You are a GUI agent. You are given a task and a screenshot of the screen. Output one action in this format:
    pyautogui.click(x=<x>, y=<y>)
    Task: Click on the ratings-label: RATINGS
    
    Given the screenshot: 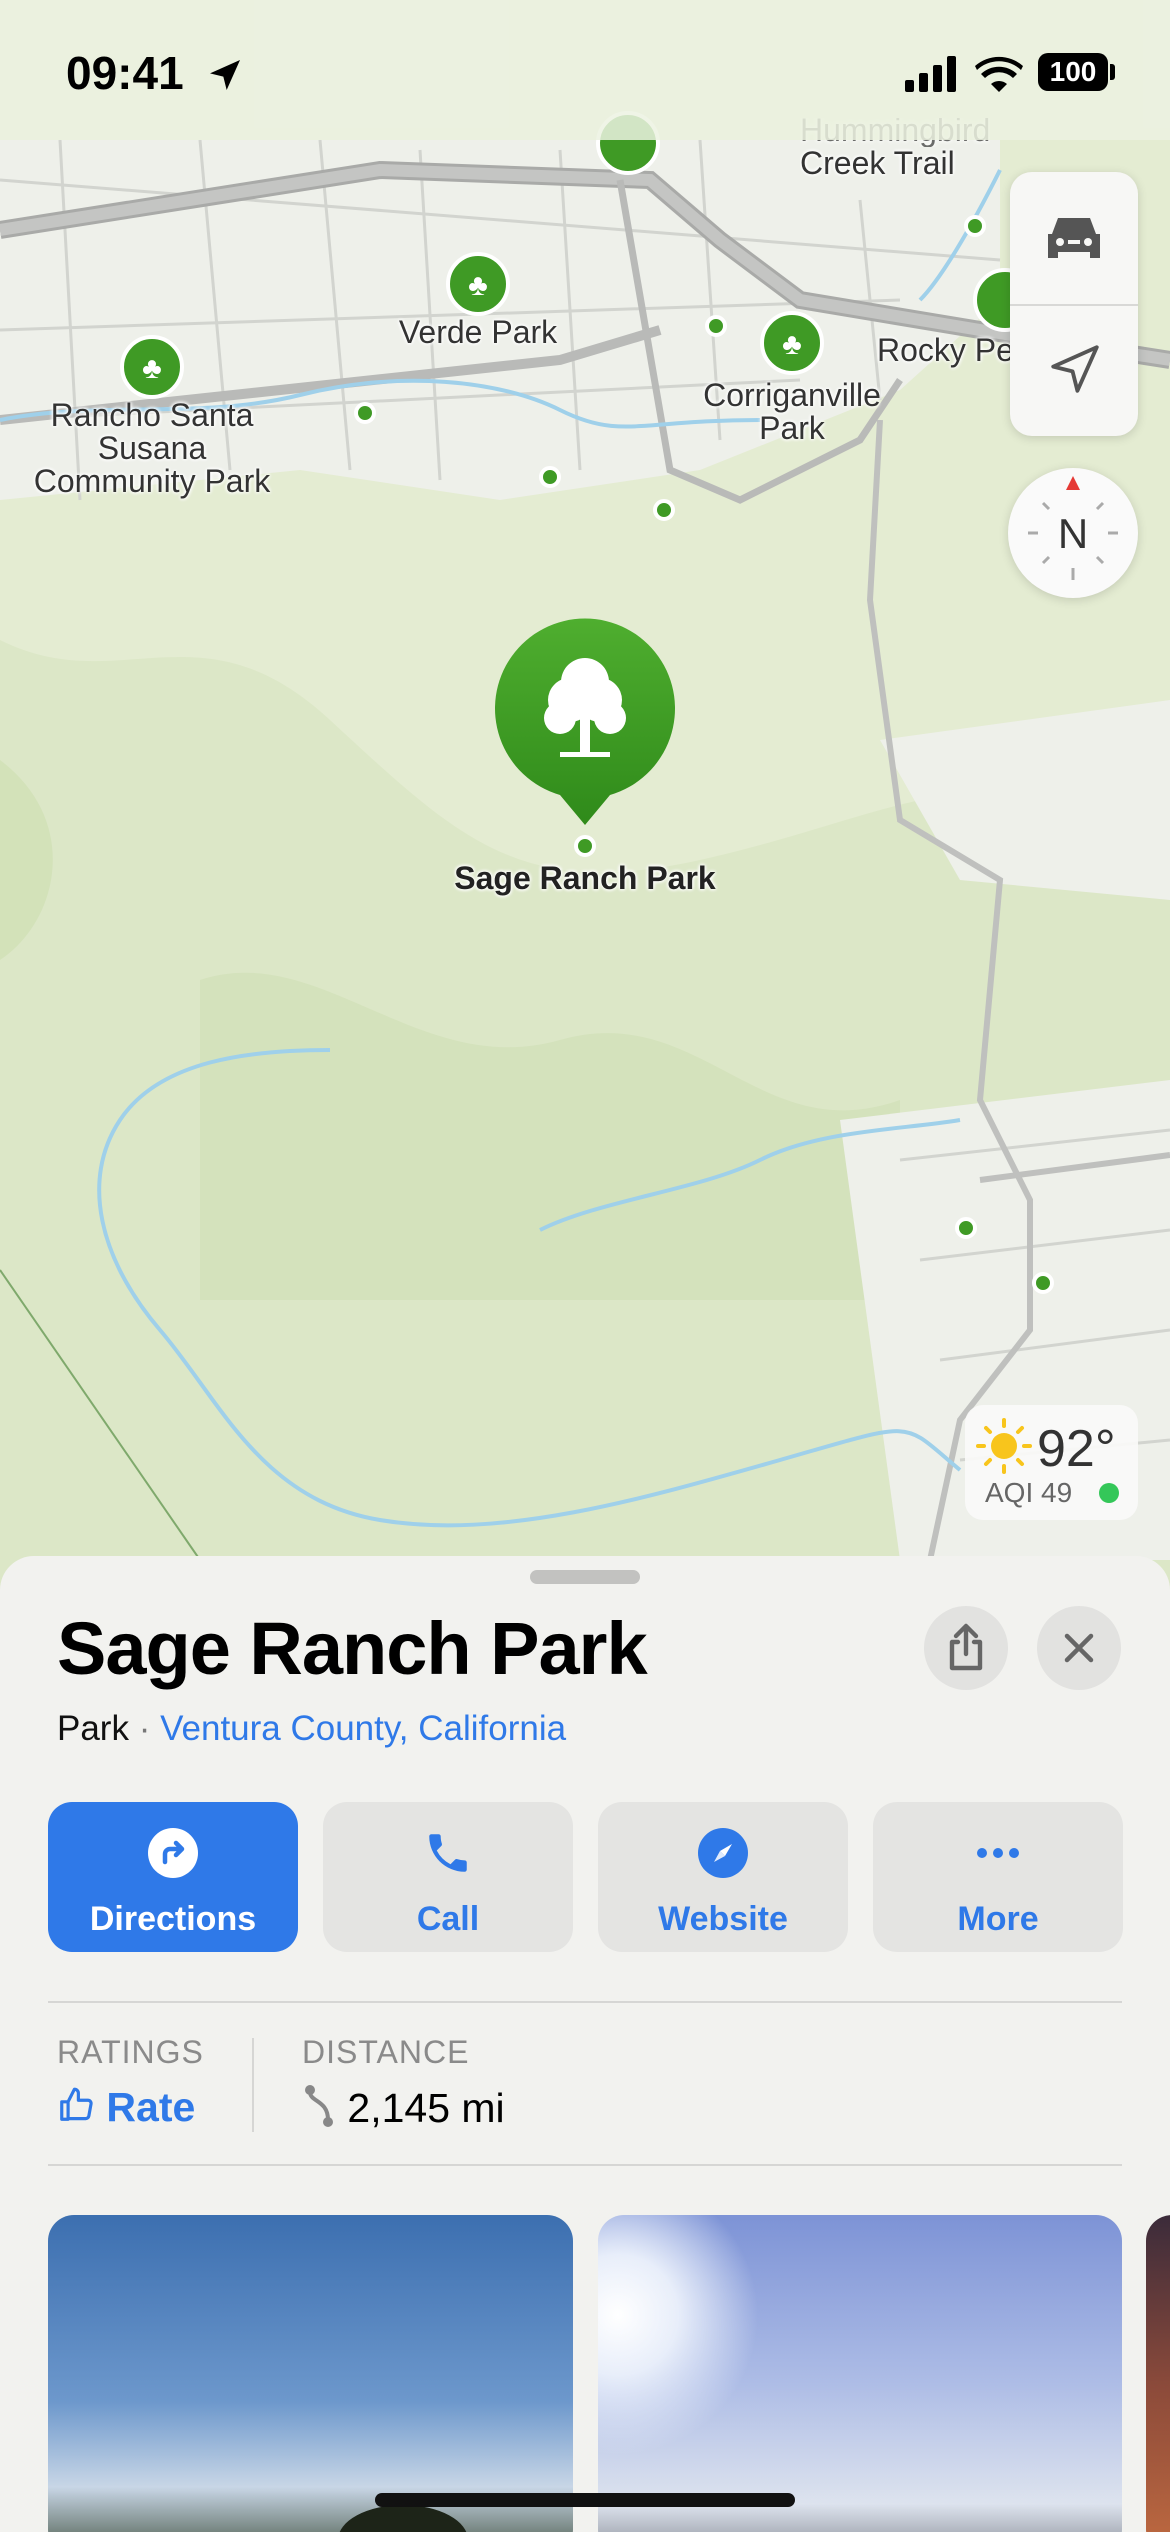 What is the action you would take?
    pyautogui.click(x=130, y=2052)
    